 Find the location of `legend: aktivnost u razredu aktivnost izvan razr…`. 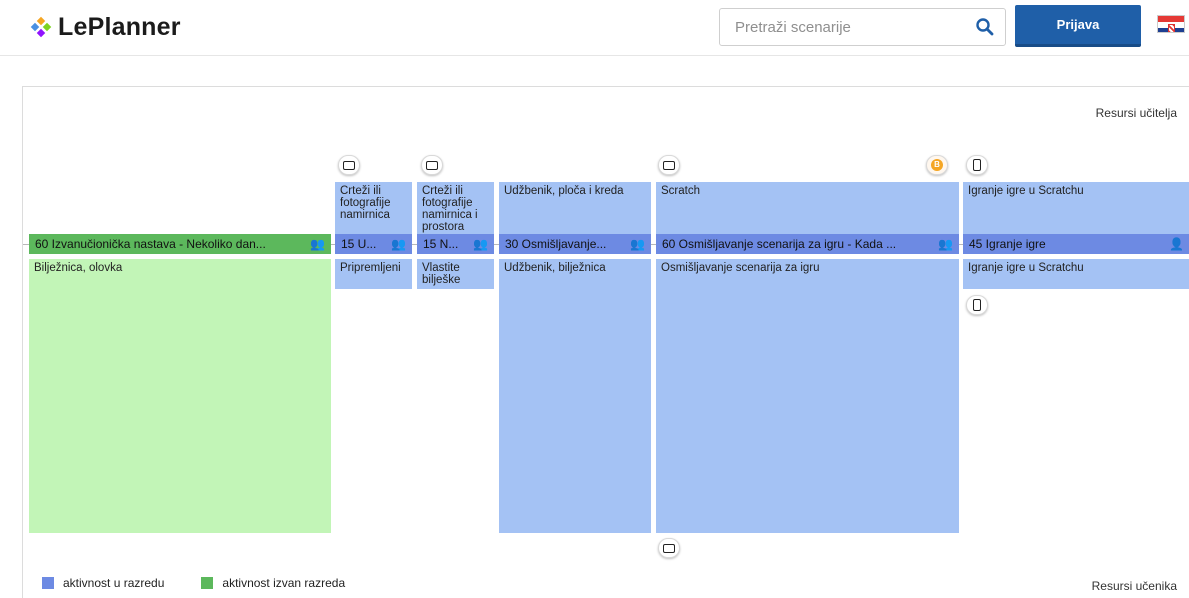

legend: aktivnost u razredu aktivnost izvan razr… is located at coordinates (212, 583).